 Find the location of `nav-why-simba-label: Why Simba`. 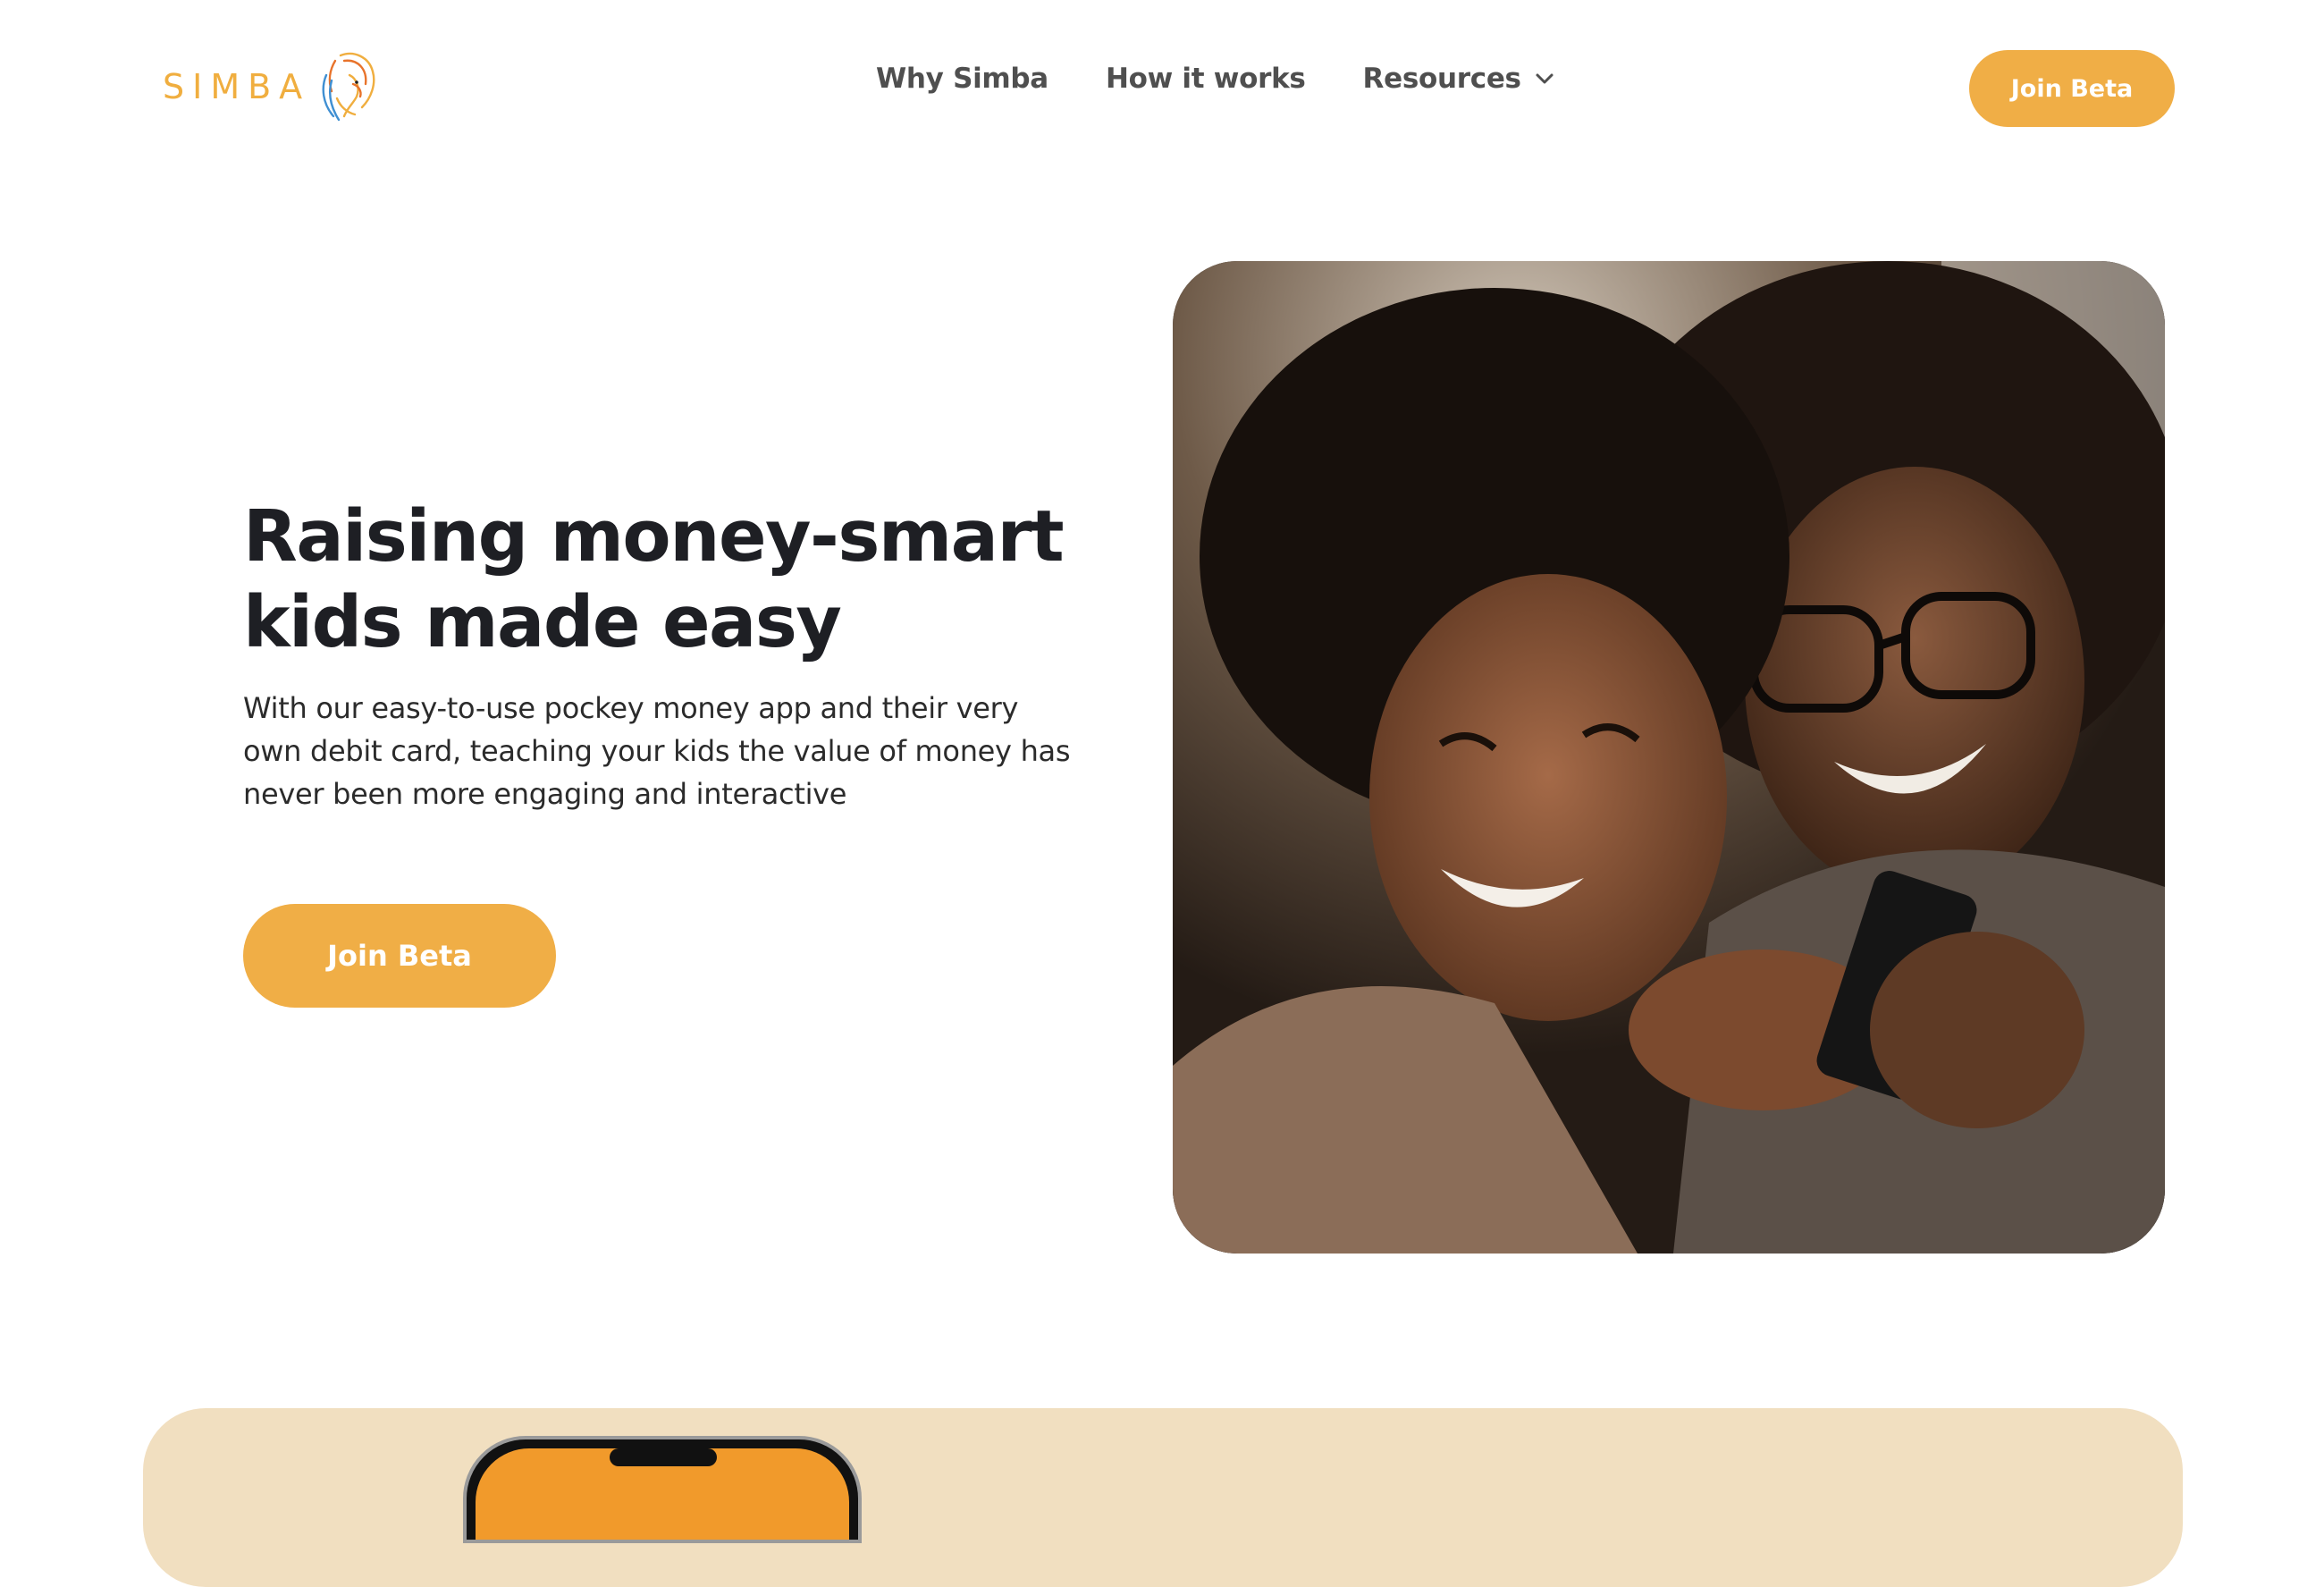

nav-why-simba-label: Why Simba is located at coordinates (962, 79).